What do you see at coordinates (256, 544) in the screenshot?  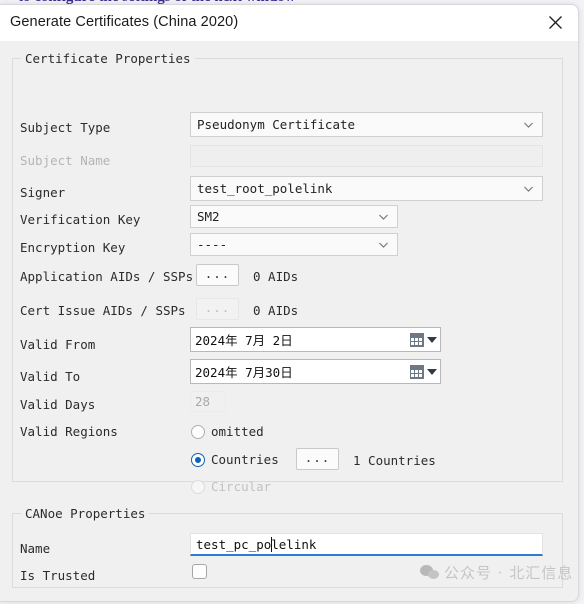 I see `name-value: test_pc_polelink` at bounding box center [256, 544].